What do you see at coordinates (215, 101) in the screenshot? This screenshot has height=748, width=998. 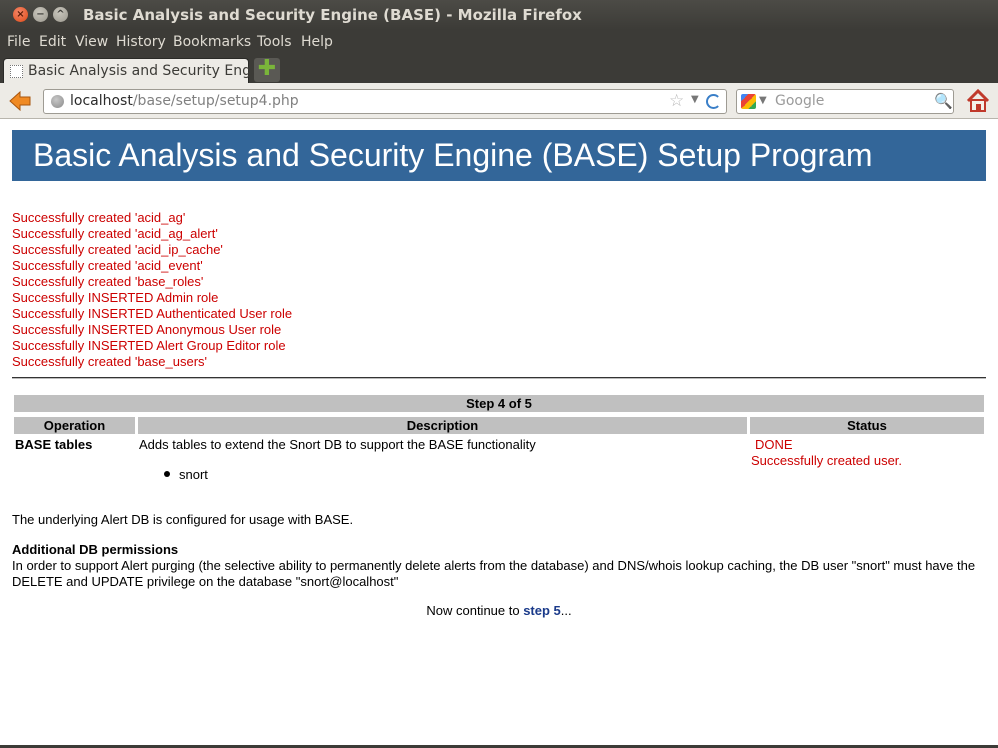 I see `url-path: /base/setup/setup4.php` at bounding box center [215, 101].